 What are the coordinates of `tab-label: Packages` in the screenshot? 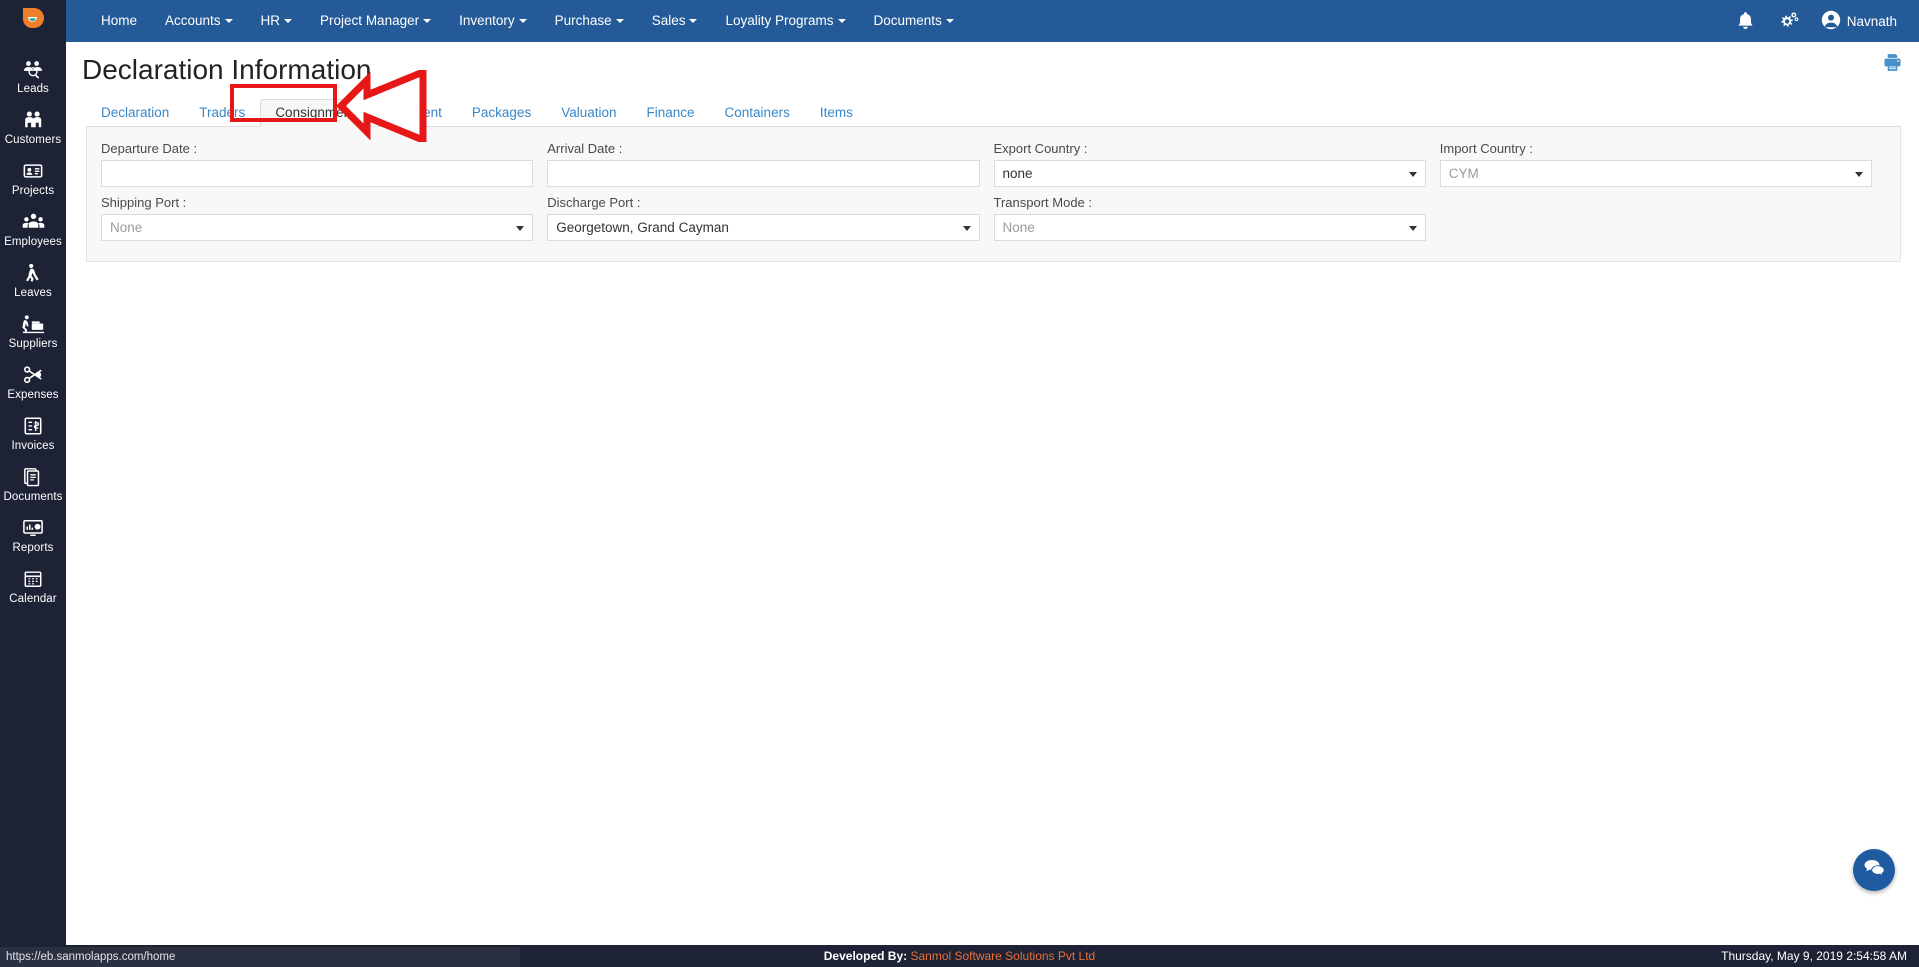 It's located at (501, 112).